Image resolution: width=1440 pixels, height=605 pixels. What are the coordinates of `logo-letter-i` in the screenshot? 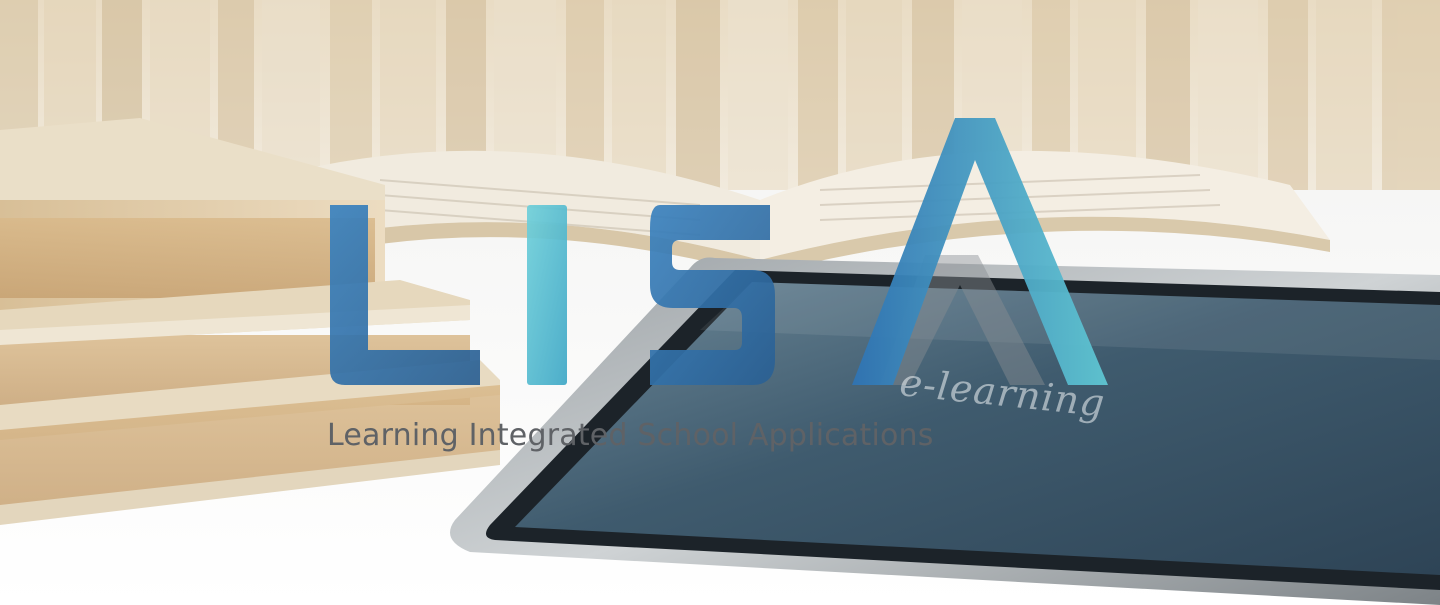 It's located at (547, 295).